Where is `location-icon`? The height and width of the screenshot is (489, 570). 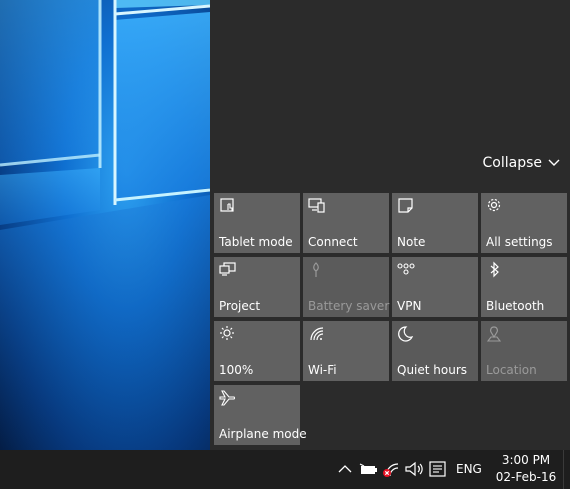
location-icon is located at coordinates (495, 334).